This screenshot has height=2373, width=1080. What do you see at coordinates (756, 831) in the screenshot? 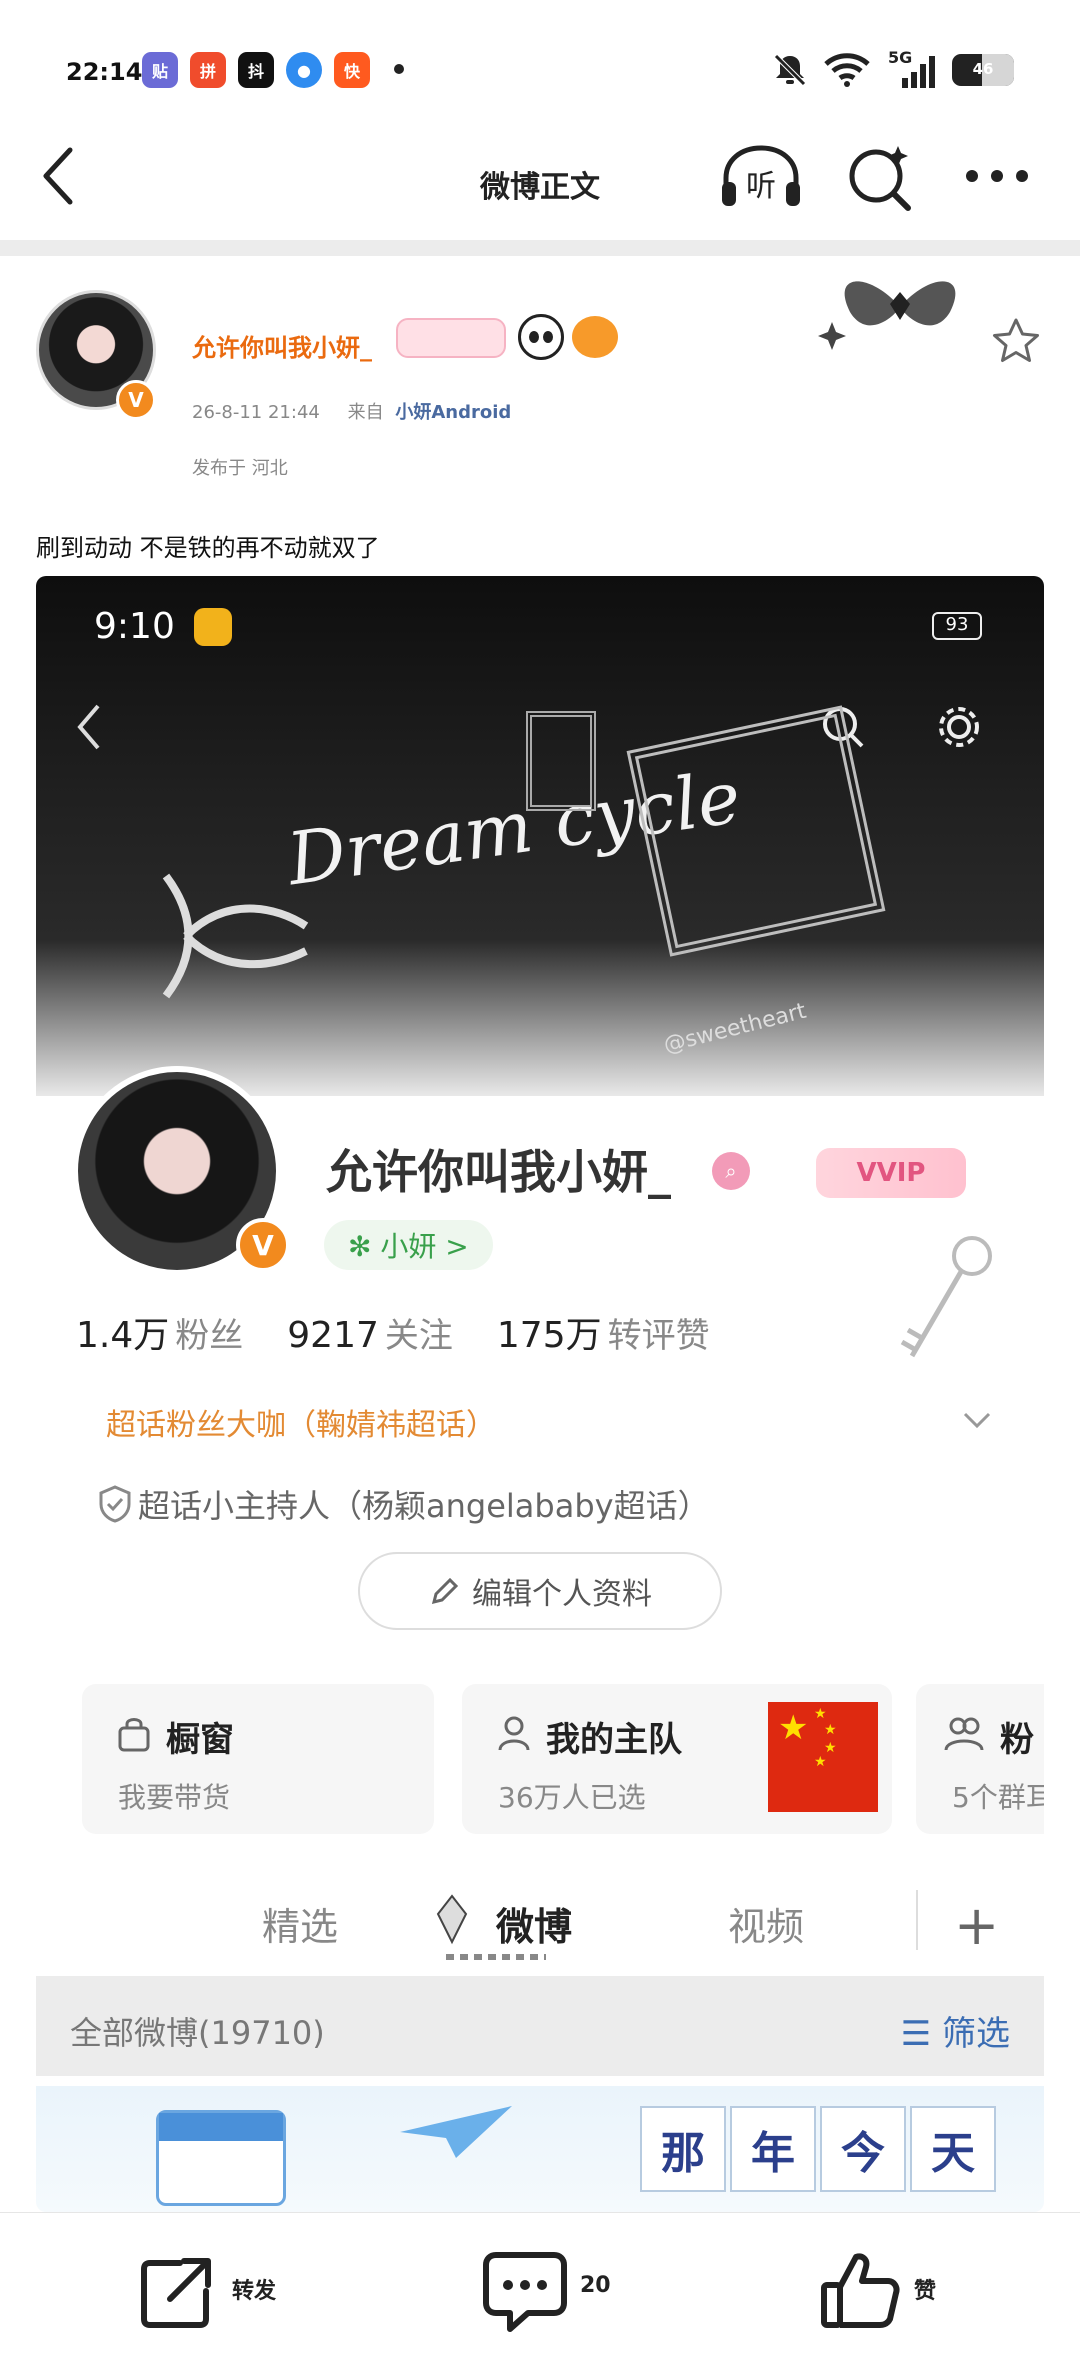
I see `ornate-frame-icon` at bounding box center [756, 831].